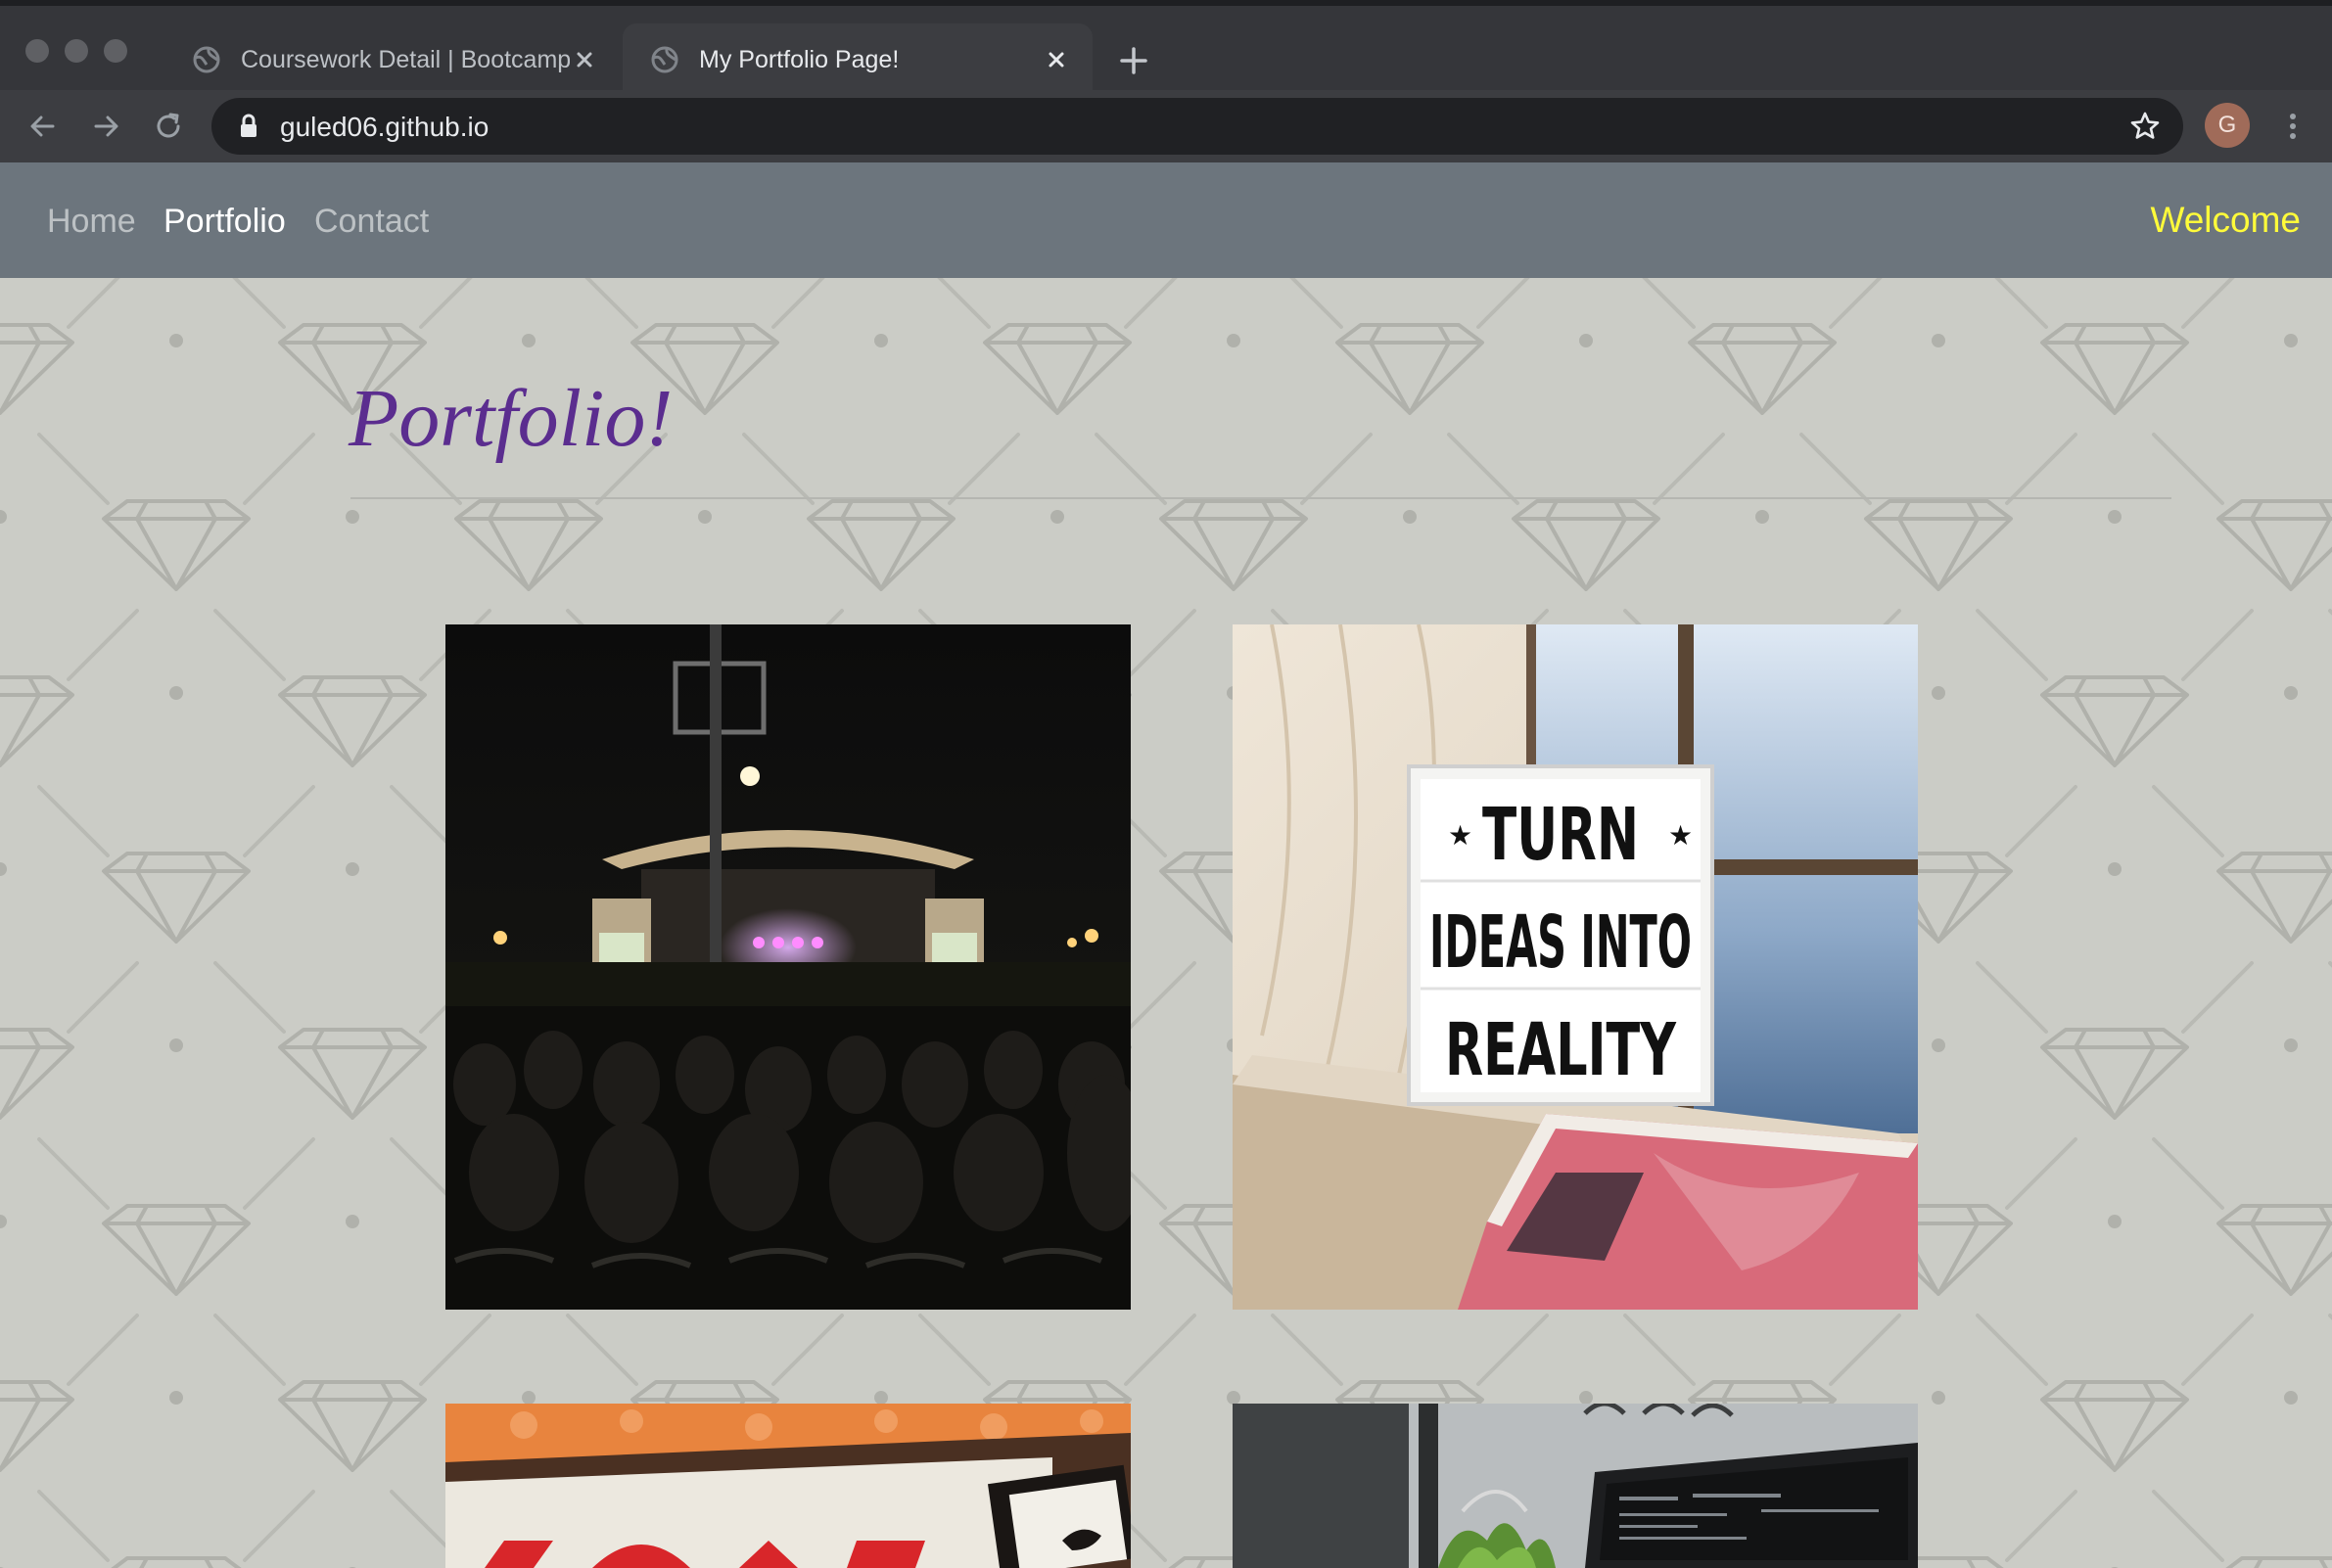  Describe the element at coordinates (37, 51) in the screenshot. I see `window-close-dot` at that location.